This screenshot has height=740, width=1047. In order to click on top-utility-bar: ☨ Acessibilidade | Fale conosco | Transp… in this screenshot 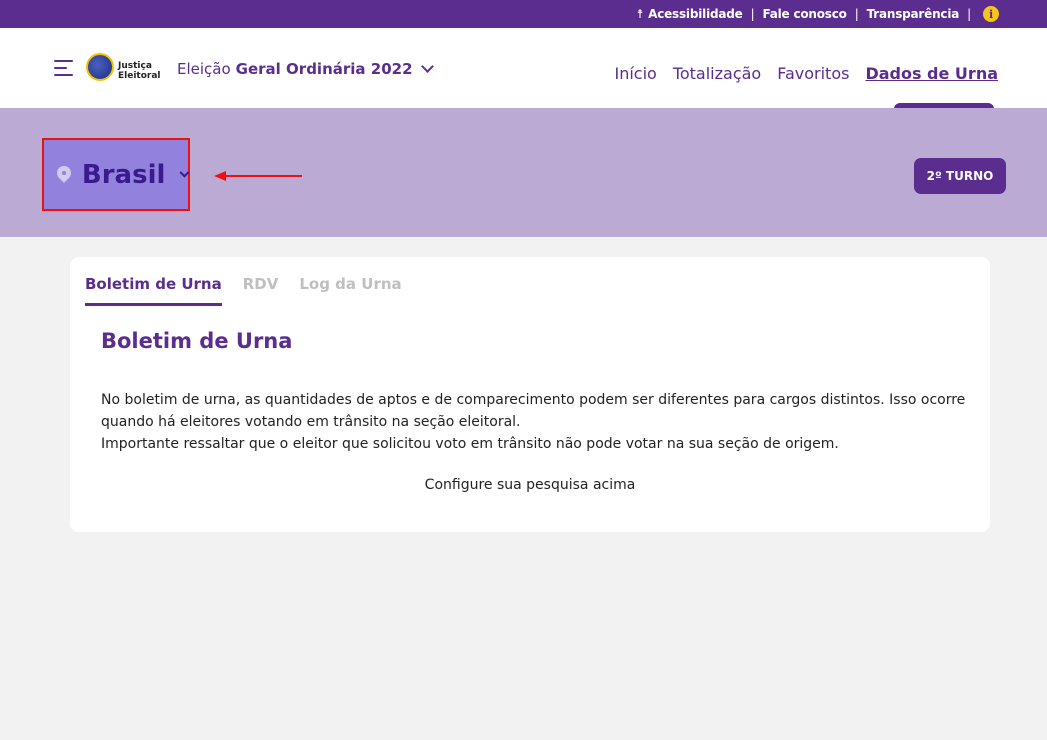, I will do `click(523, 14)`.